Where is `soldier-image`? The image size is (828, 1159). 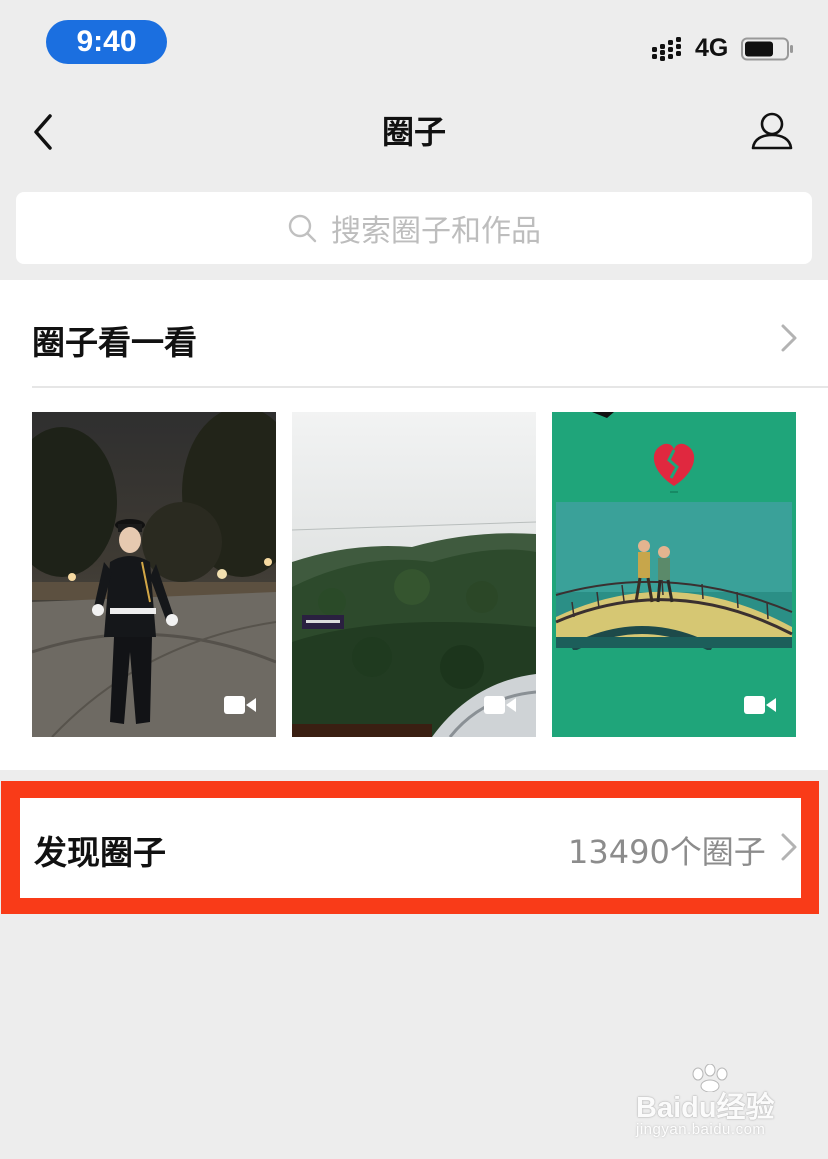
soldier-image is located at coordinates (154, 574).